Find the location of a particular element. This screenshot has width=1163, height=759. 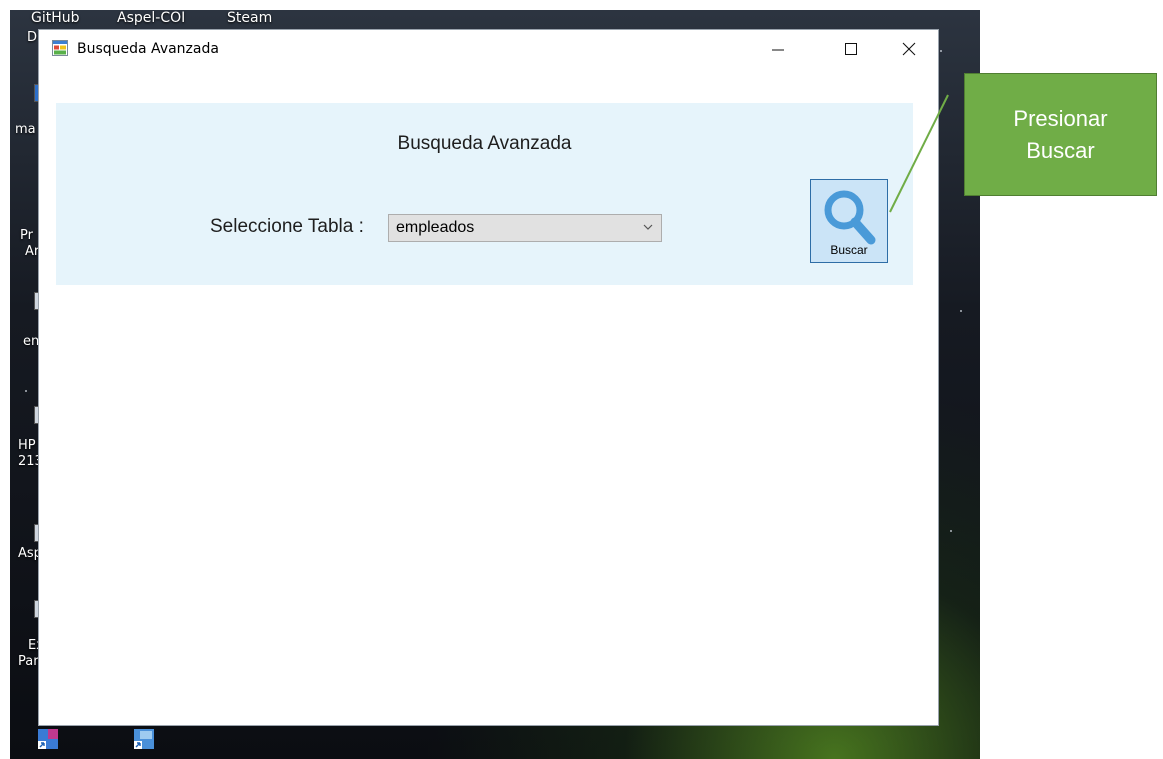

minimize-button is located at coordinates (778, 49).